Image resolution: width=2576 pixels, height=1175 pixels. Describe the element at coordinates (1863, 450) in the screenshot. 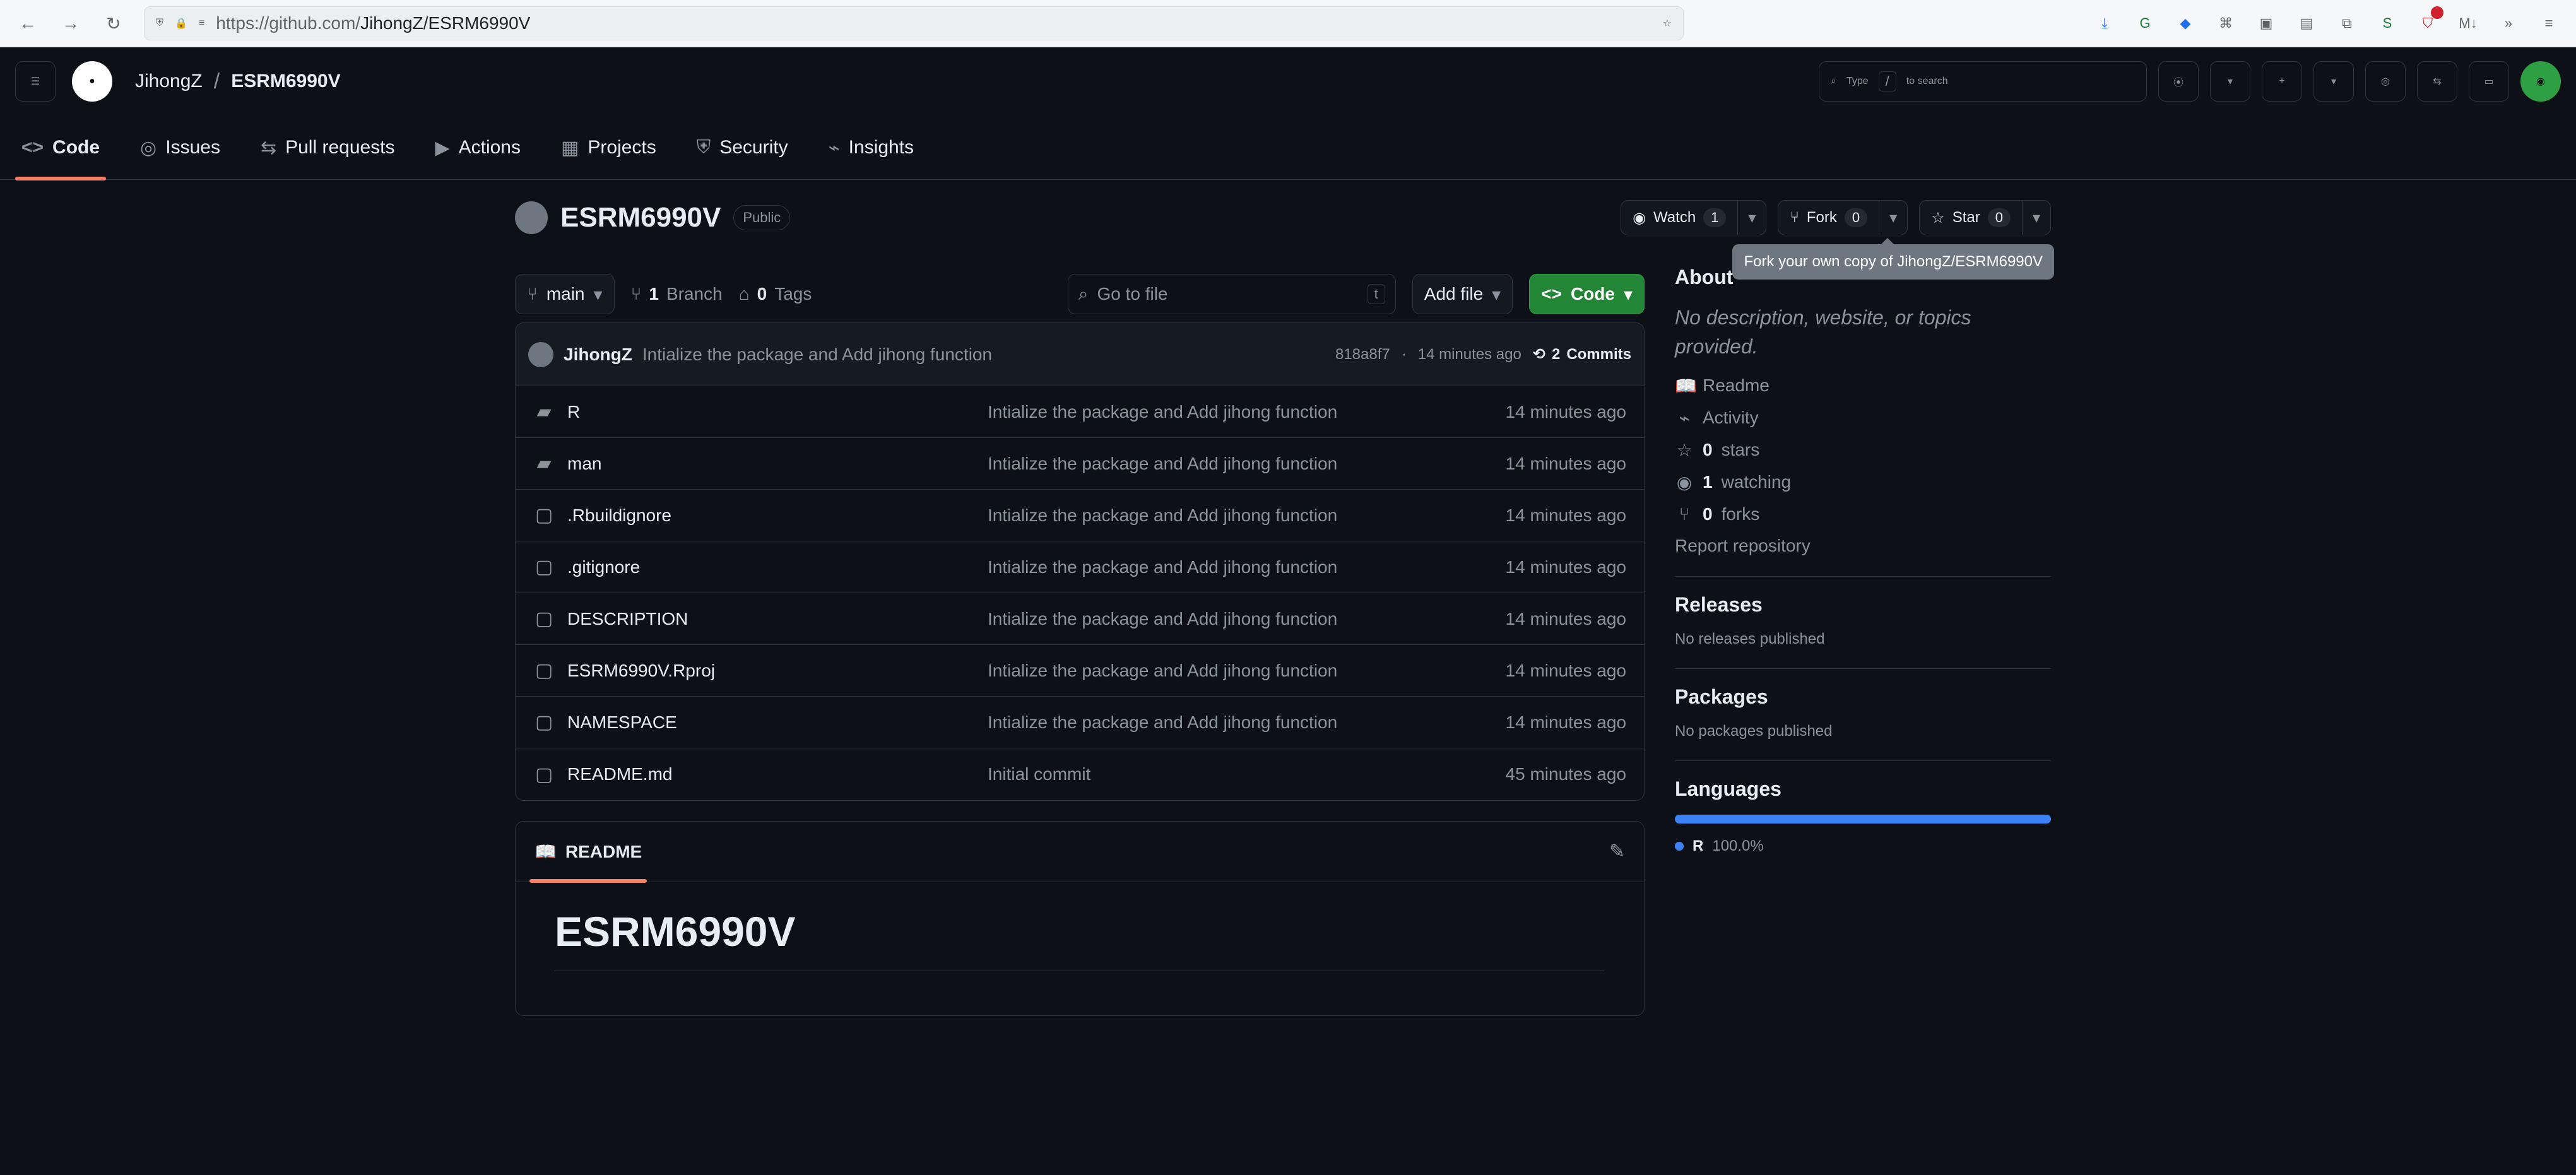

I see `about-stars-link: ☆ 0 stars` at that location.